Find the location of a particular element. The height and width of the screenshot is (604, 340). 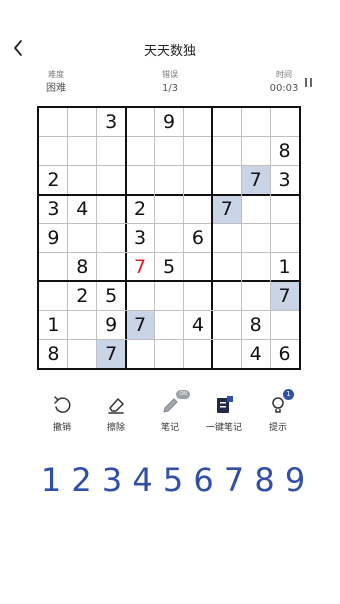

board-cell-r7c1 is located at coordinates (53, 295).